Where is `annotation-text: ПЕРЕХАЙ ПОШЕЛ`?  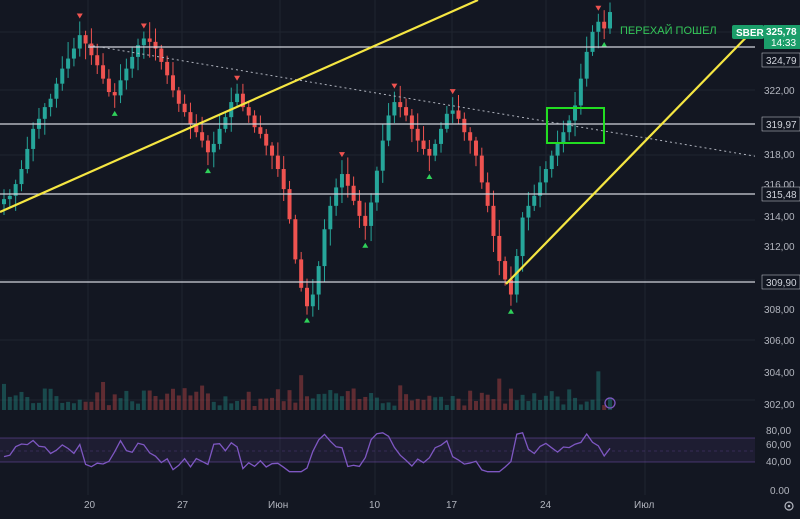
annotation-text: ПЕРЕХАЙ ПОШЕЛ is located at coordinates (668, 30).